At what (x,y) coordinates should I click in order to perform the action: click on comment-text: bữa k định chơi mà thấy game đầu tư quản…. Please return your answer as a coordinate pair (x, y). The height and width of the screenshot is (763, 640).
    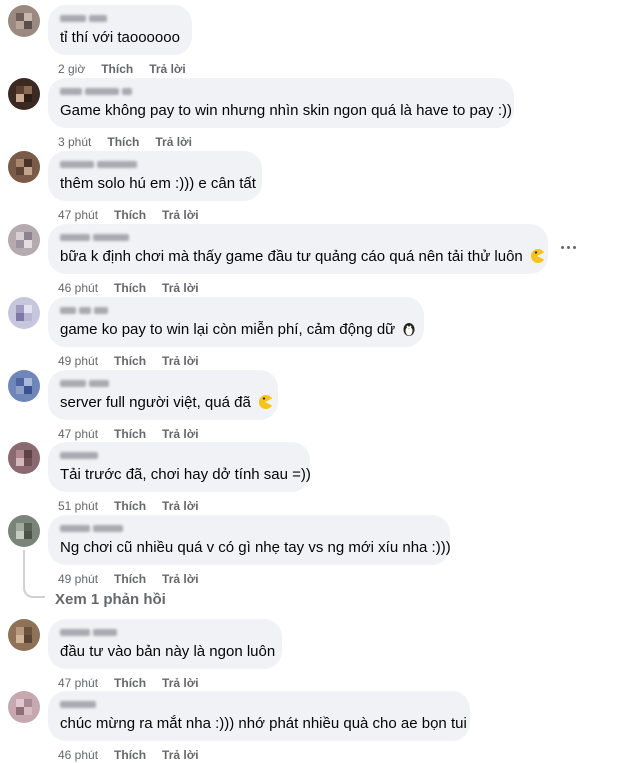
    Looking at the image, I should click on (291, 256).